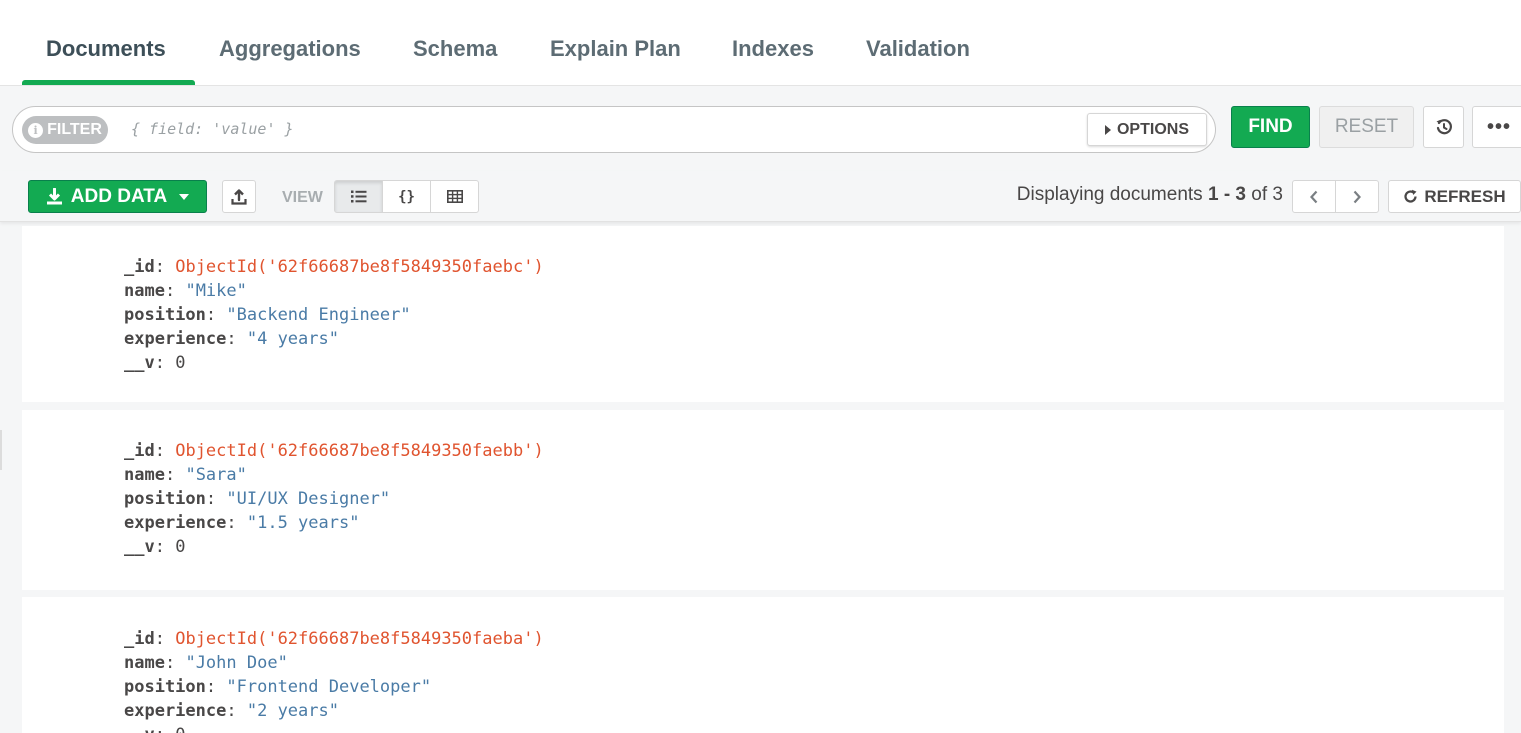  What do you see at coordinates (334, 499) in the screenshot?
I see `field-position: position: "UI/UX Designer"` at bounding box center [334, 499].